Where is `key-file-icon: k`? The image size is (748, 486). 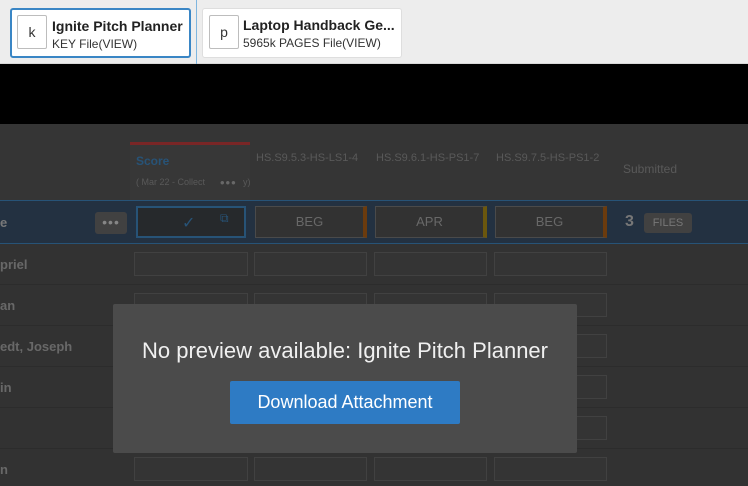
key-file-icon: k is located at coordinates (32, 32).